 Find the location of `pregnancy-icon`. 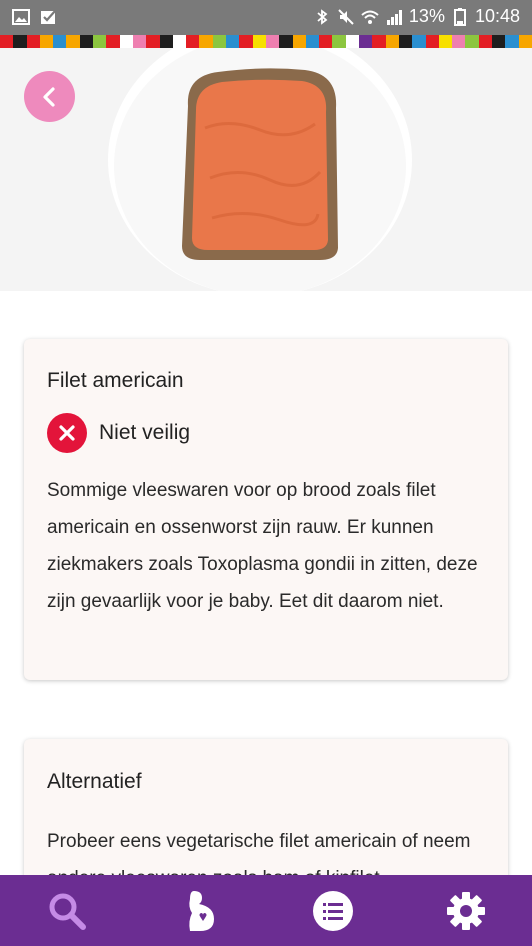

pregnancy-icon is located at coordinates (201, 910).